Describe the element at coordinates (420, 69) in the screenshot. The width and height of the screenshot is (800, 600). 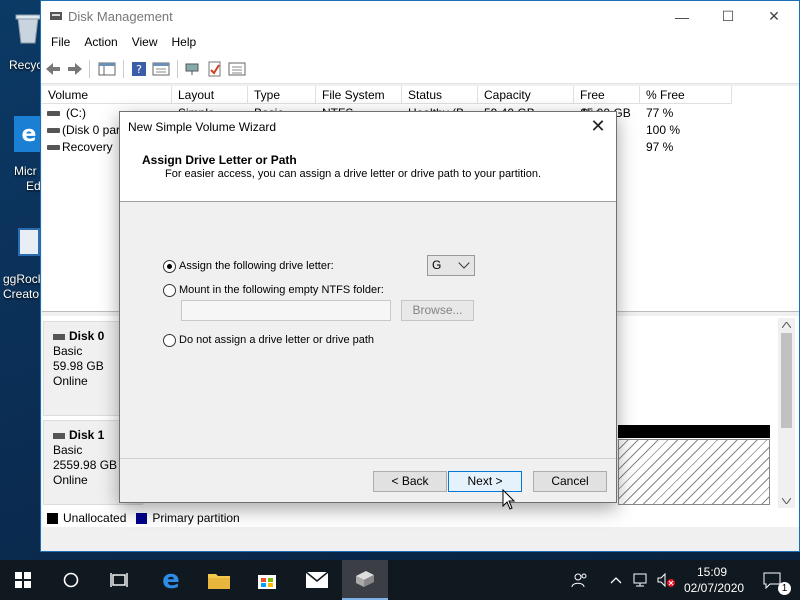
I see `toolbar: ?` at that location.